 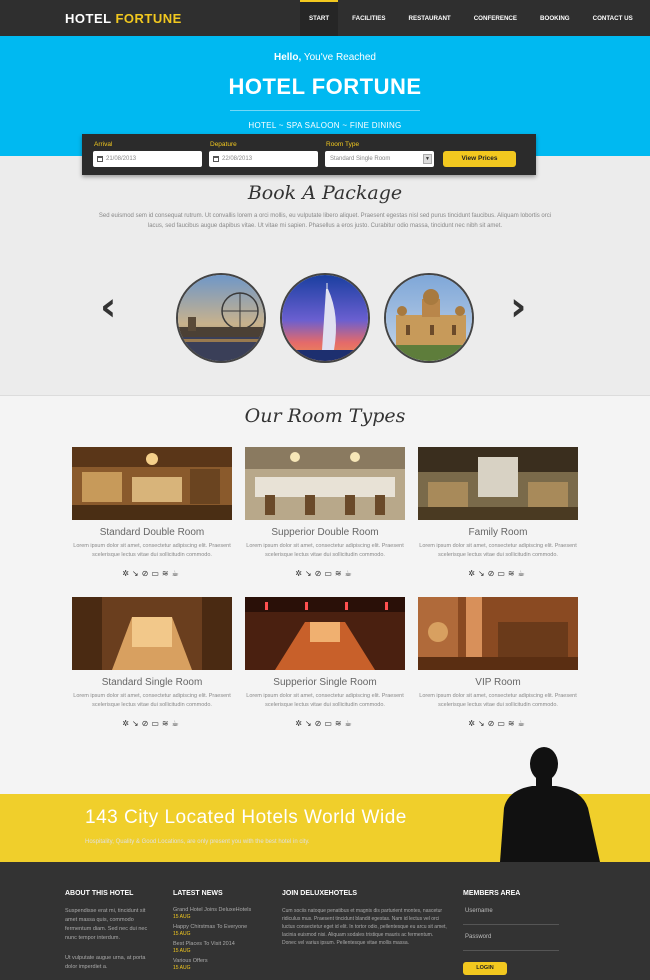 I want to click on arrival-date-field: 21/08/2013, so click(x=147, y=159).